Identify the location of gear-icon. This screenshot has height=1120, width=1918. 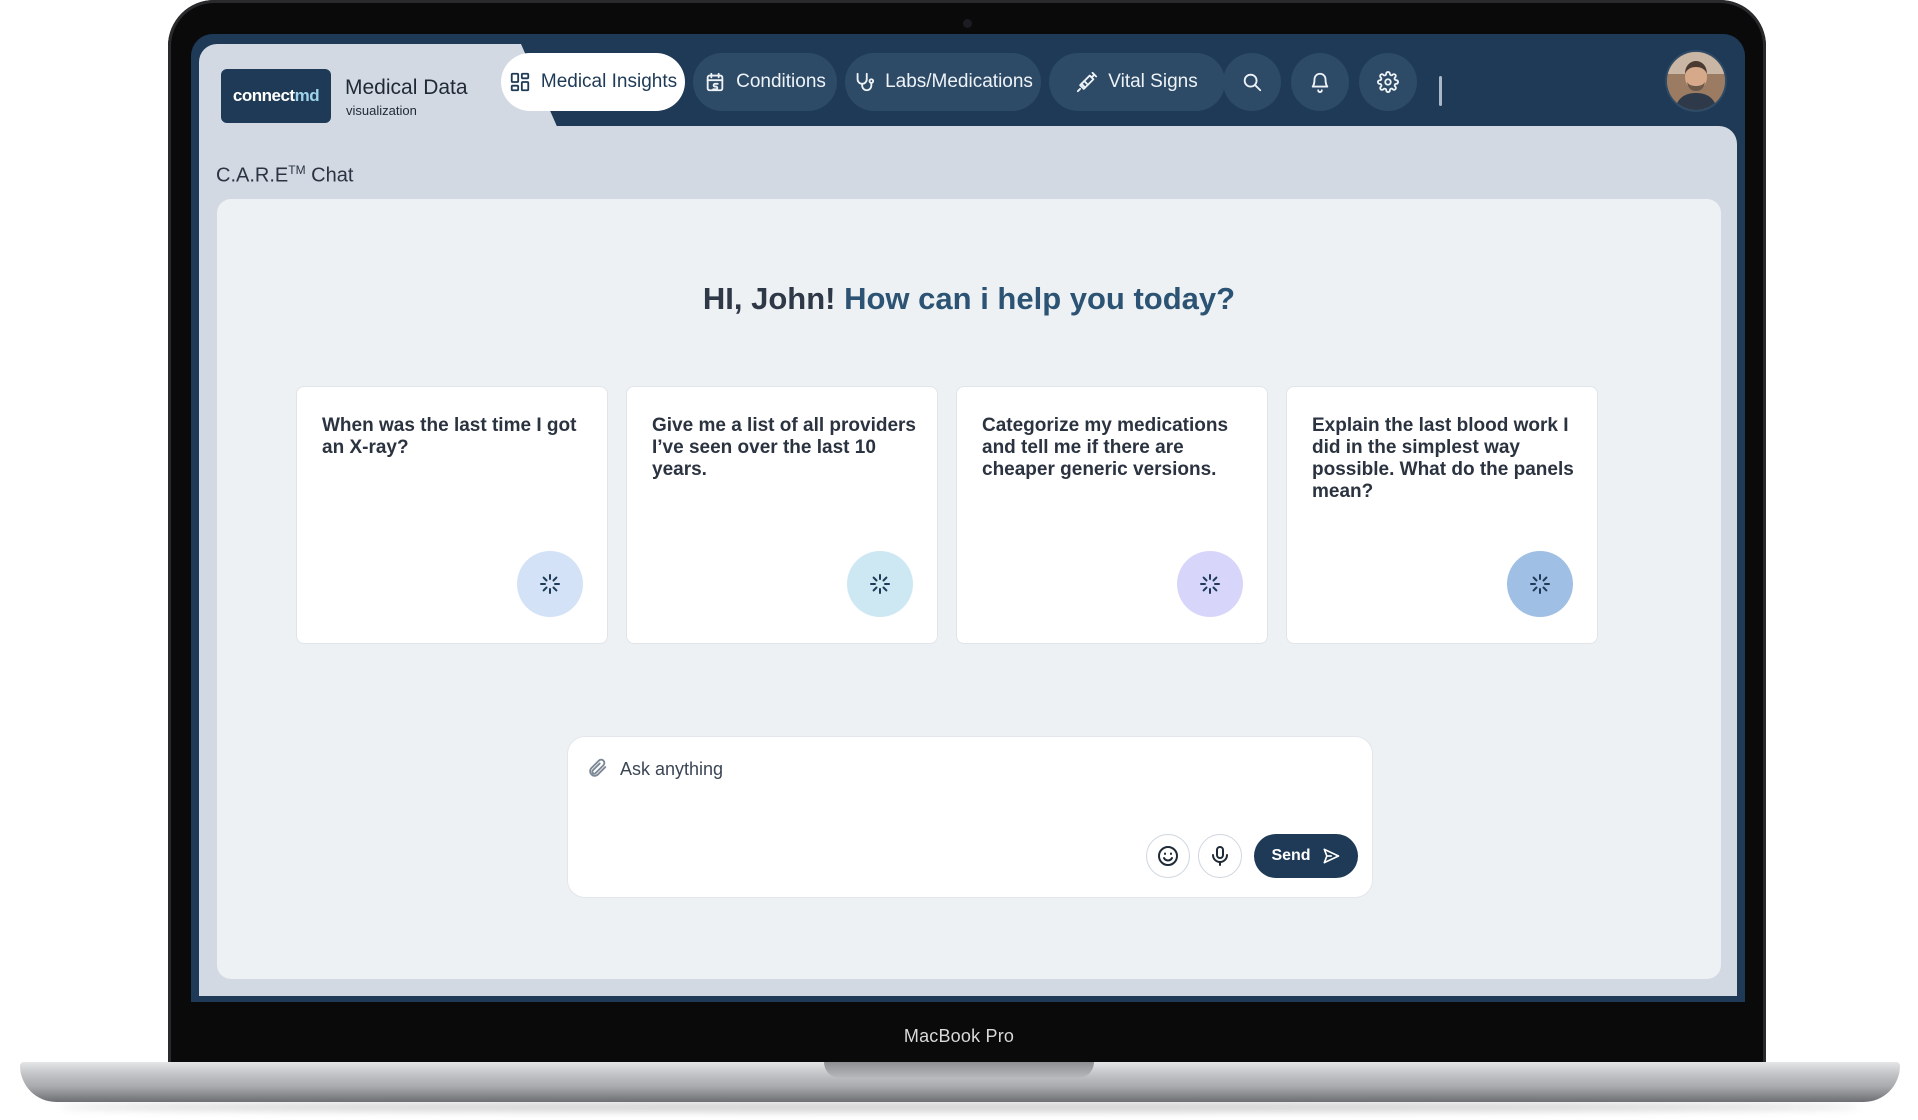
(1388, 82).